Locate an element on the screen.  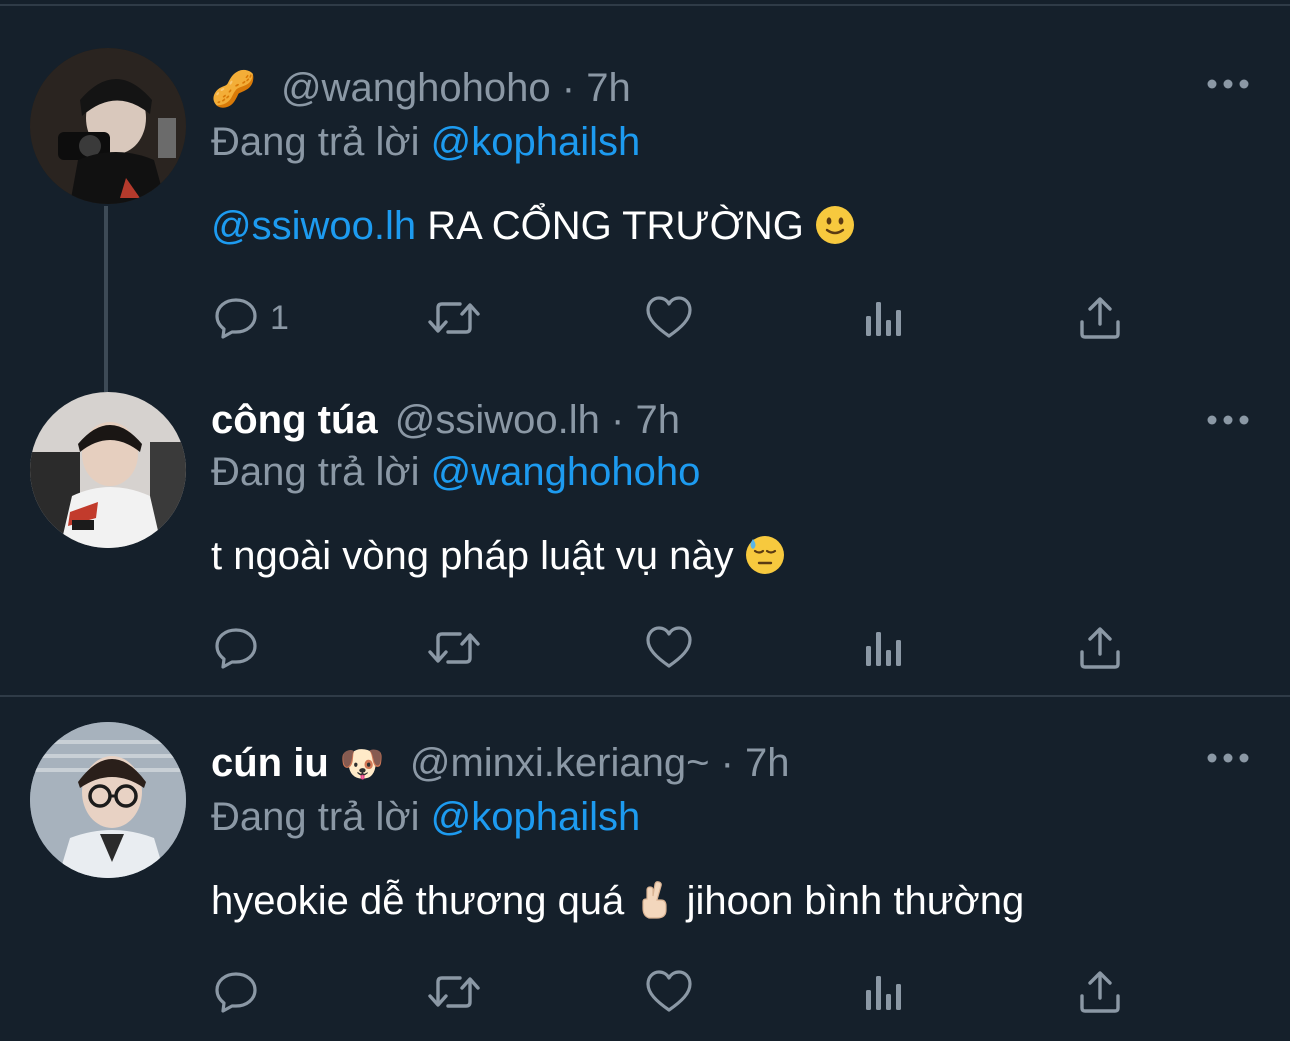
body-text-part-1: hyeokie dễ thương quá is located at coordinates (418, 901).